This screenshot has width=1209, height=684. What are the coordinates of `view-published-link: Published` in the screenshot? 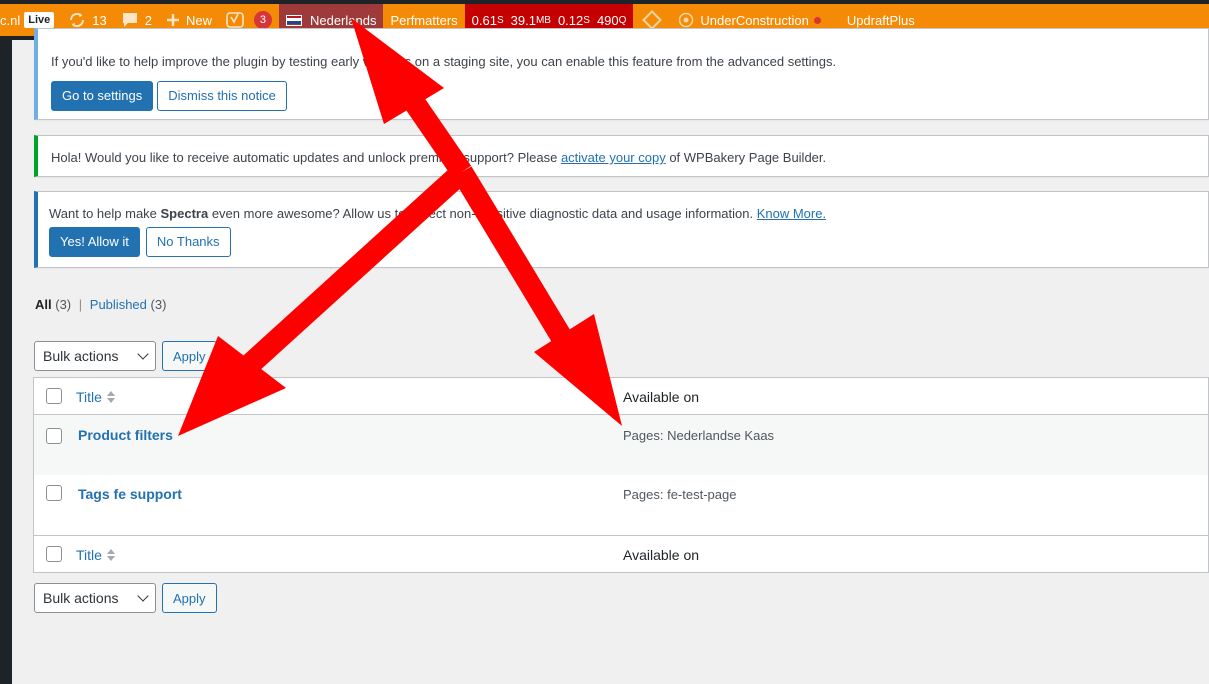 It's located at (118, 304).